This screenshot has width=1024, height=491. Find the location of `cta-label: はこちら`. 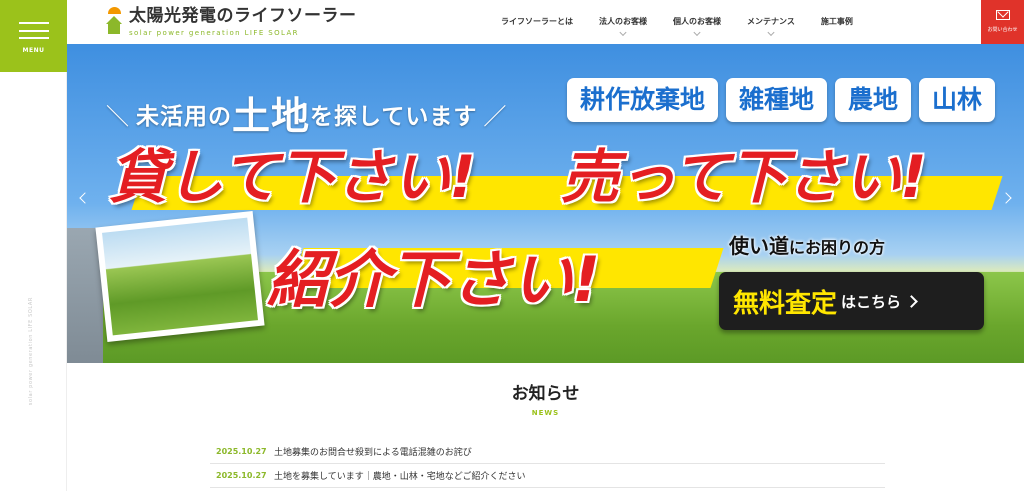

cta-label: はこちら is located at coordinates (871, 301).